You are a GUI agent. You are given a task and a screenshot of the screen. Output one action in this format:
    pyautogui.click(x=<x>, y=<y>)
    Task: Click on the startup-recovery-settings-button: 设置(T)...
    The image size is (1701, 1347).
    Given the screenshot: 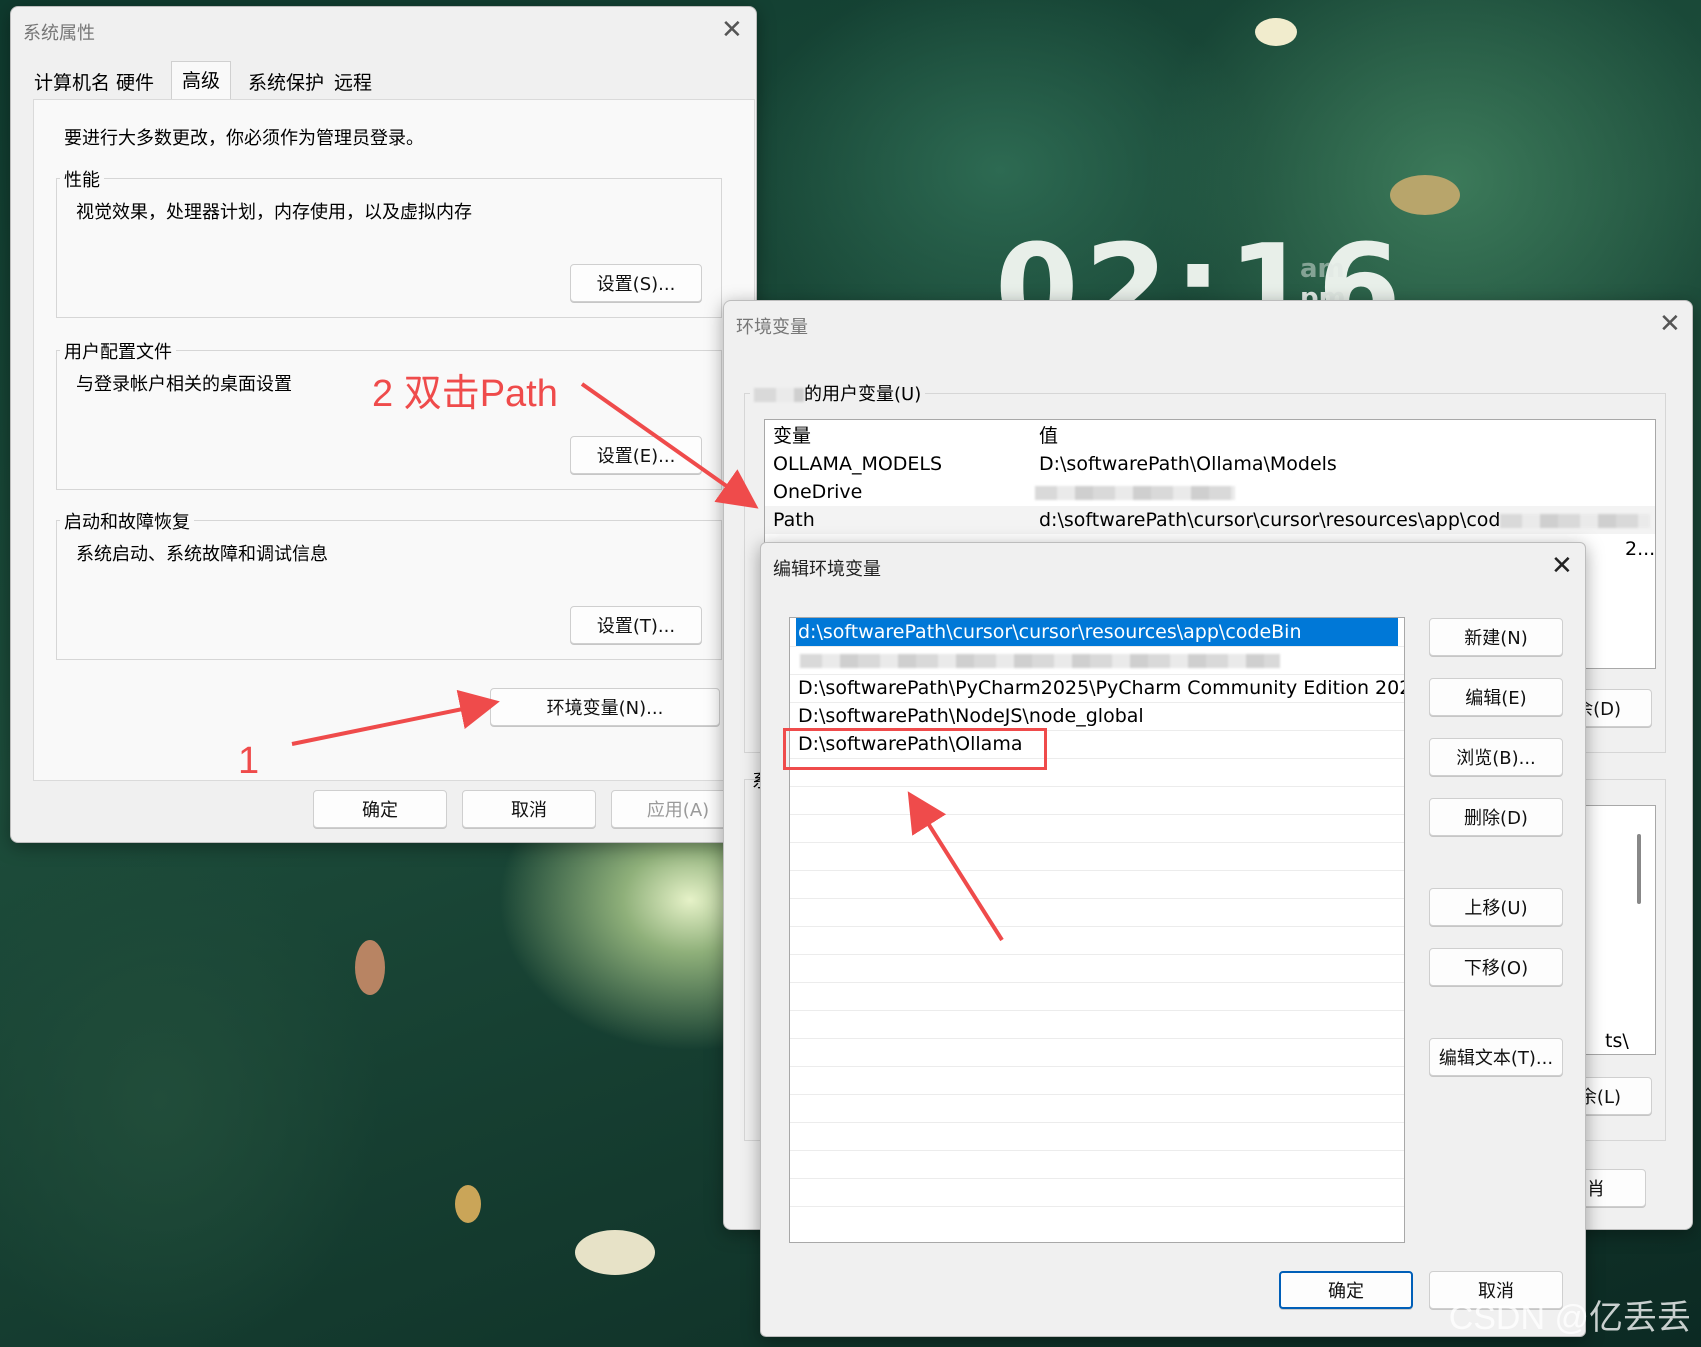 What is the action you would take?
    pyautogui.click(x=636, y=625)
    